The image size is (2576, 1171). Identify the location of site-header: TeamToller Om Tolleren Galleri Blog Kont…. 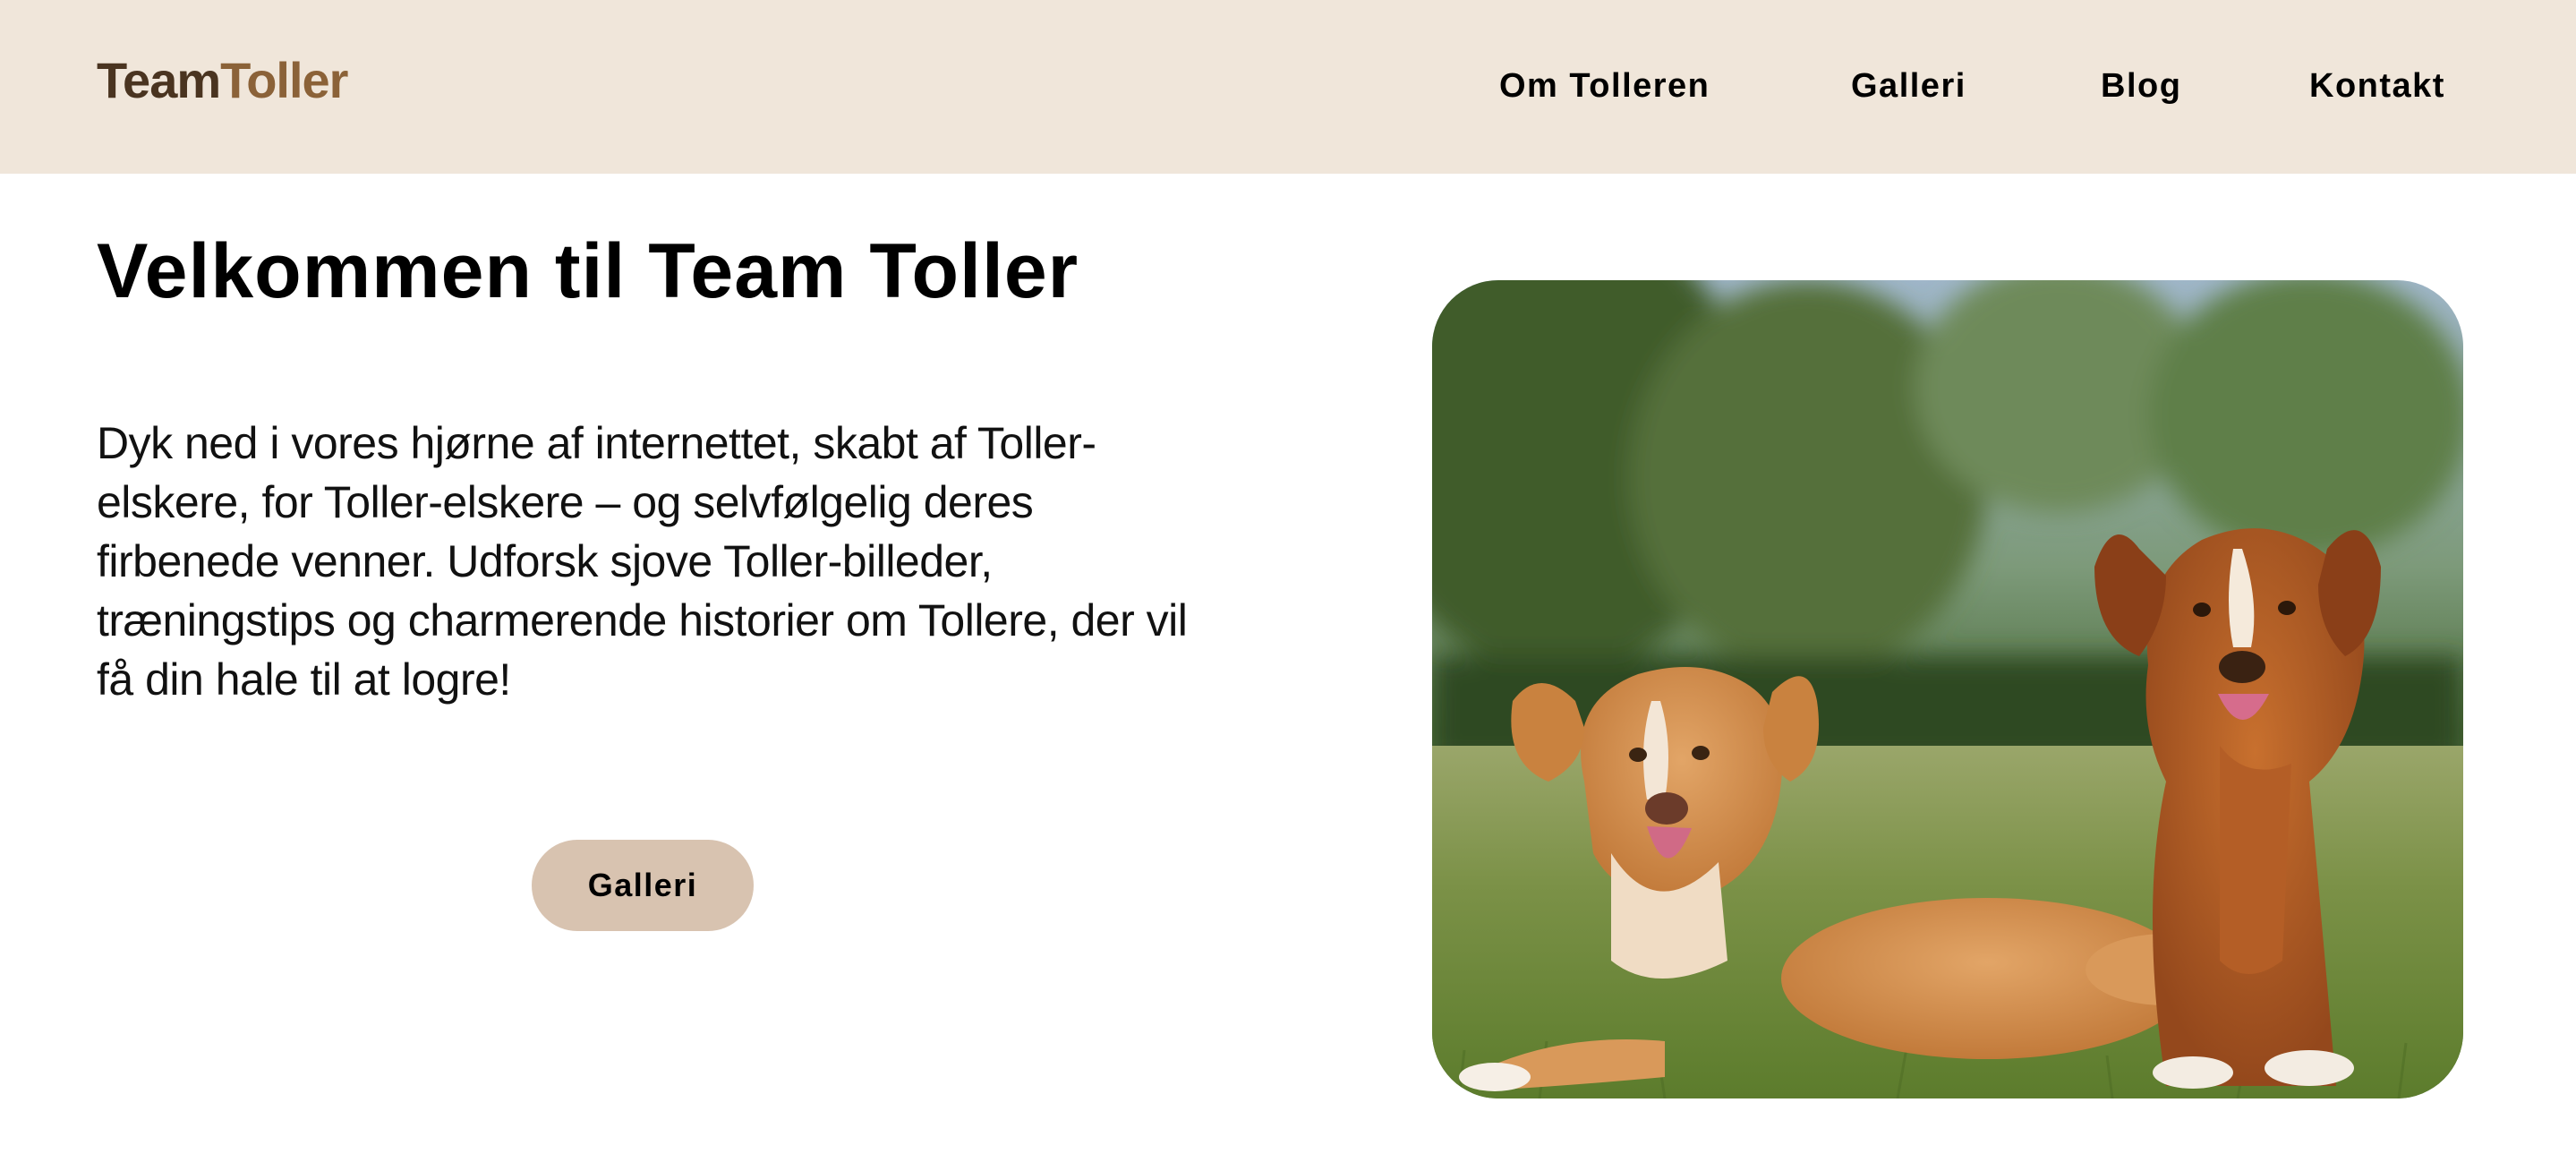
(1288, 87).